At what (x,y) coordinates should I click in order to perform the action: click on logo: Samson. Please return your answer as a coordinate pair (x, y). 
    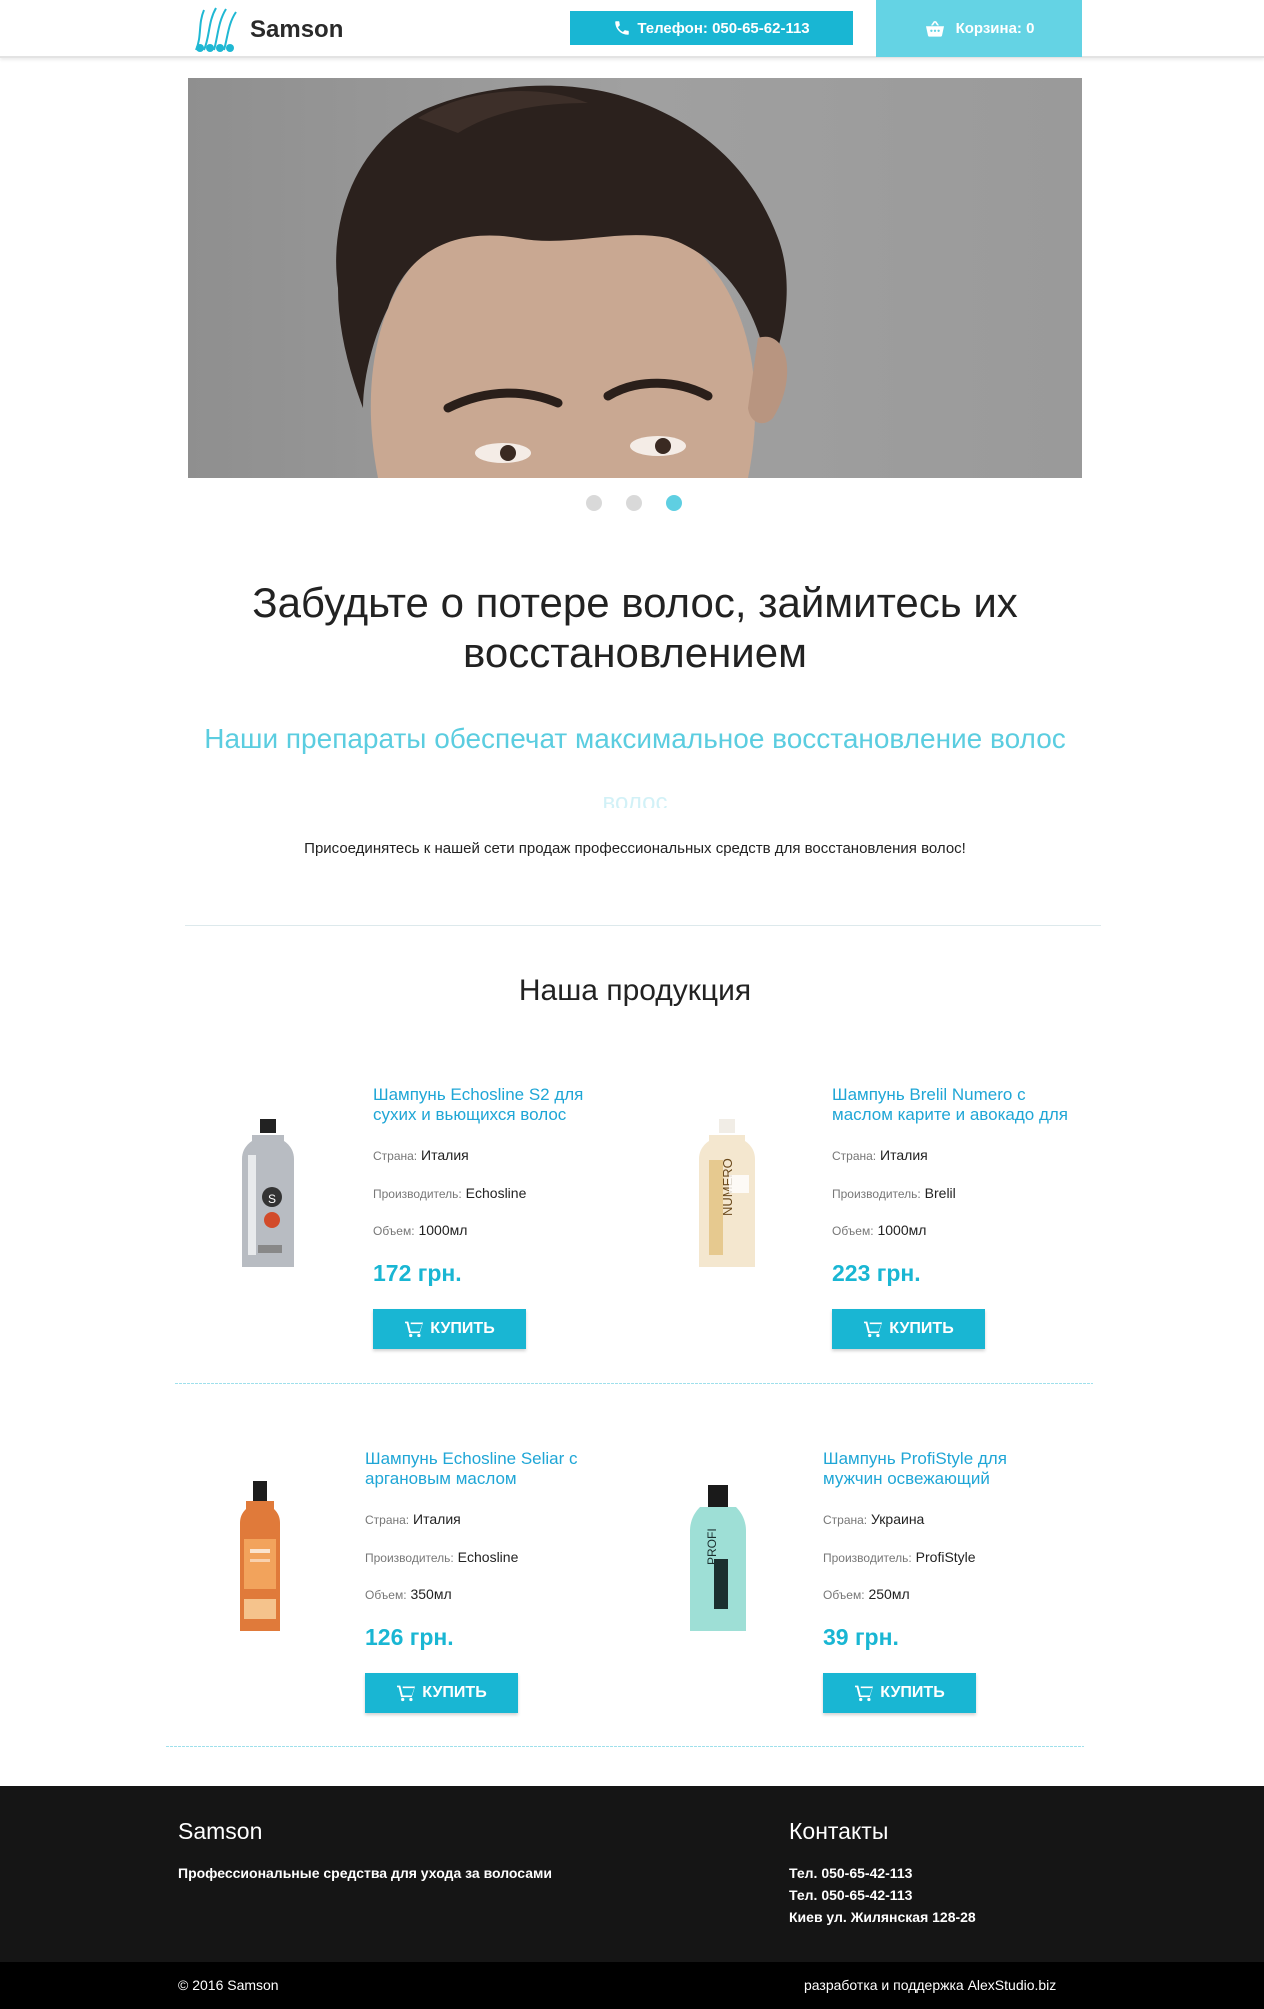
    Looking at the image, I should click on (265, 30).